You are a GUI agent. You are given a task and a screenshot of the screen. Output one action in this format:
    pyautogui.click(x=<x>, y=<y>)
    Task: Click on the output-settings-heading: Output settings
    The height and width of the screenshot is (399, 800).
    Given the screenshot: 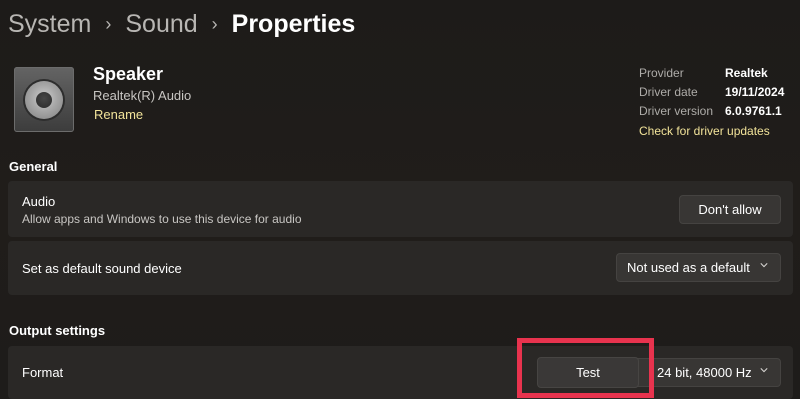 What is the action you would take?
    pyautogui.click(x=57, y=330)
    